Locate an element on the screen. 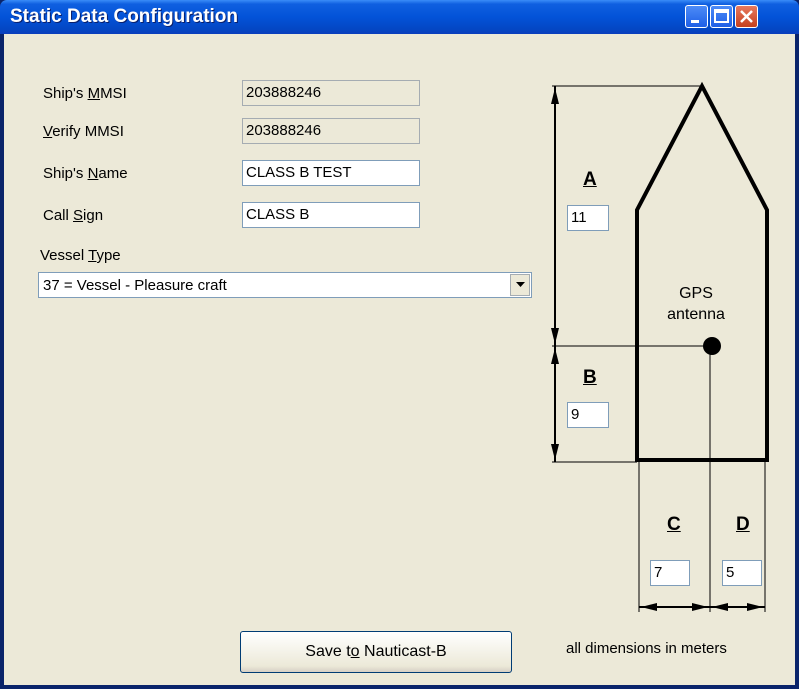 This screenshot has height=689, width=799. dimension-c-field: 7 is located at coordinates (670, 573).